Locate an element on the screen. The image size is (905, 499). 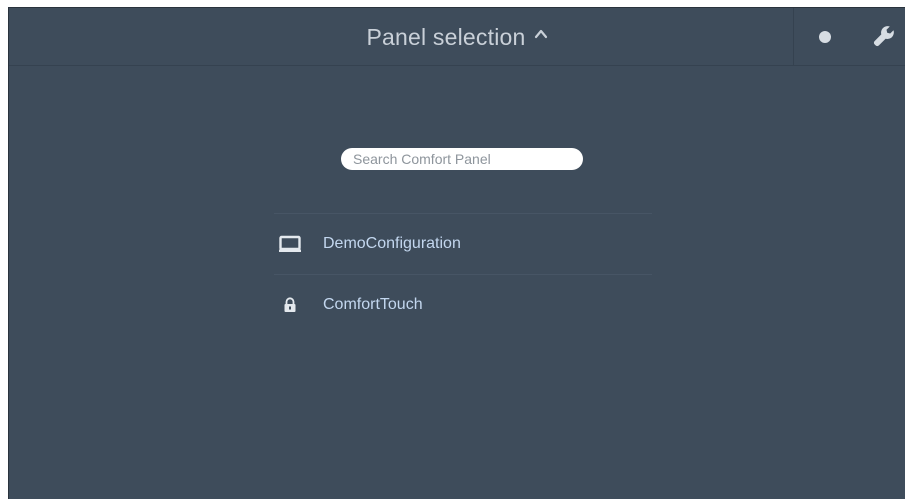
panel-item-label: ComfortTouch is located at coordinates (373, 304).